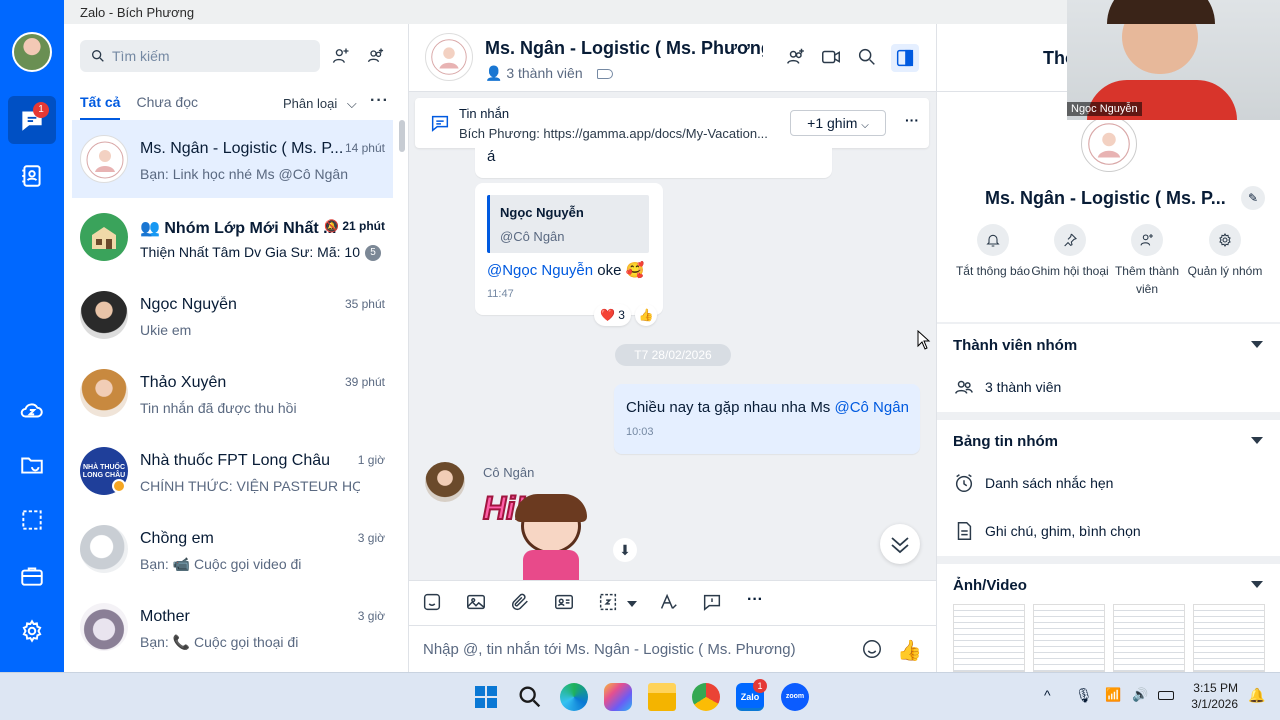  What do you see at coordinates (1113, 695) in the screenshot?
I see `wifi-icon: 📶` at bounding box center [1113, 695].